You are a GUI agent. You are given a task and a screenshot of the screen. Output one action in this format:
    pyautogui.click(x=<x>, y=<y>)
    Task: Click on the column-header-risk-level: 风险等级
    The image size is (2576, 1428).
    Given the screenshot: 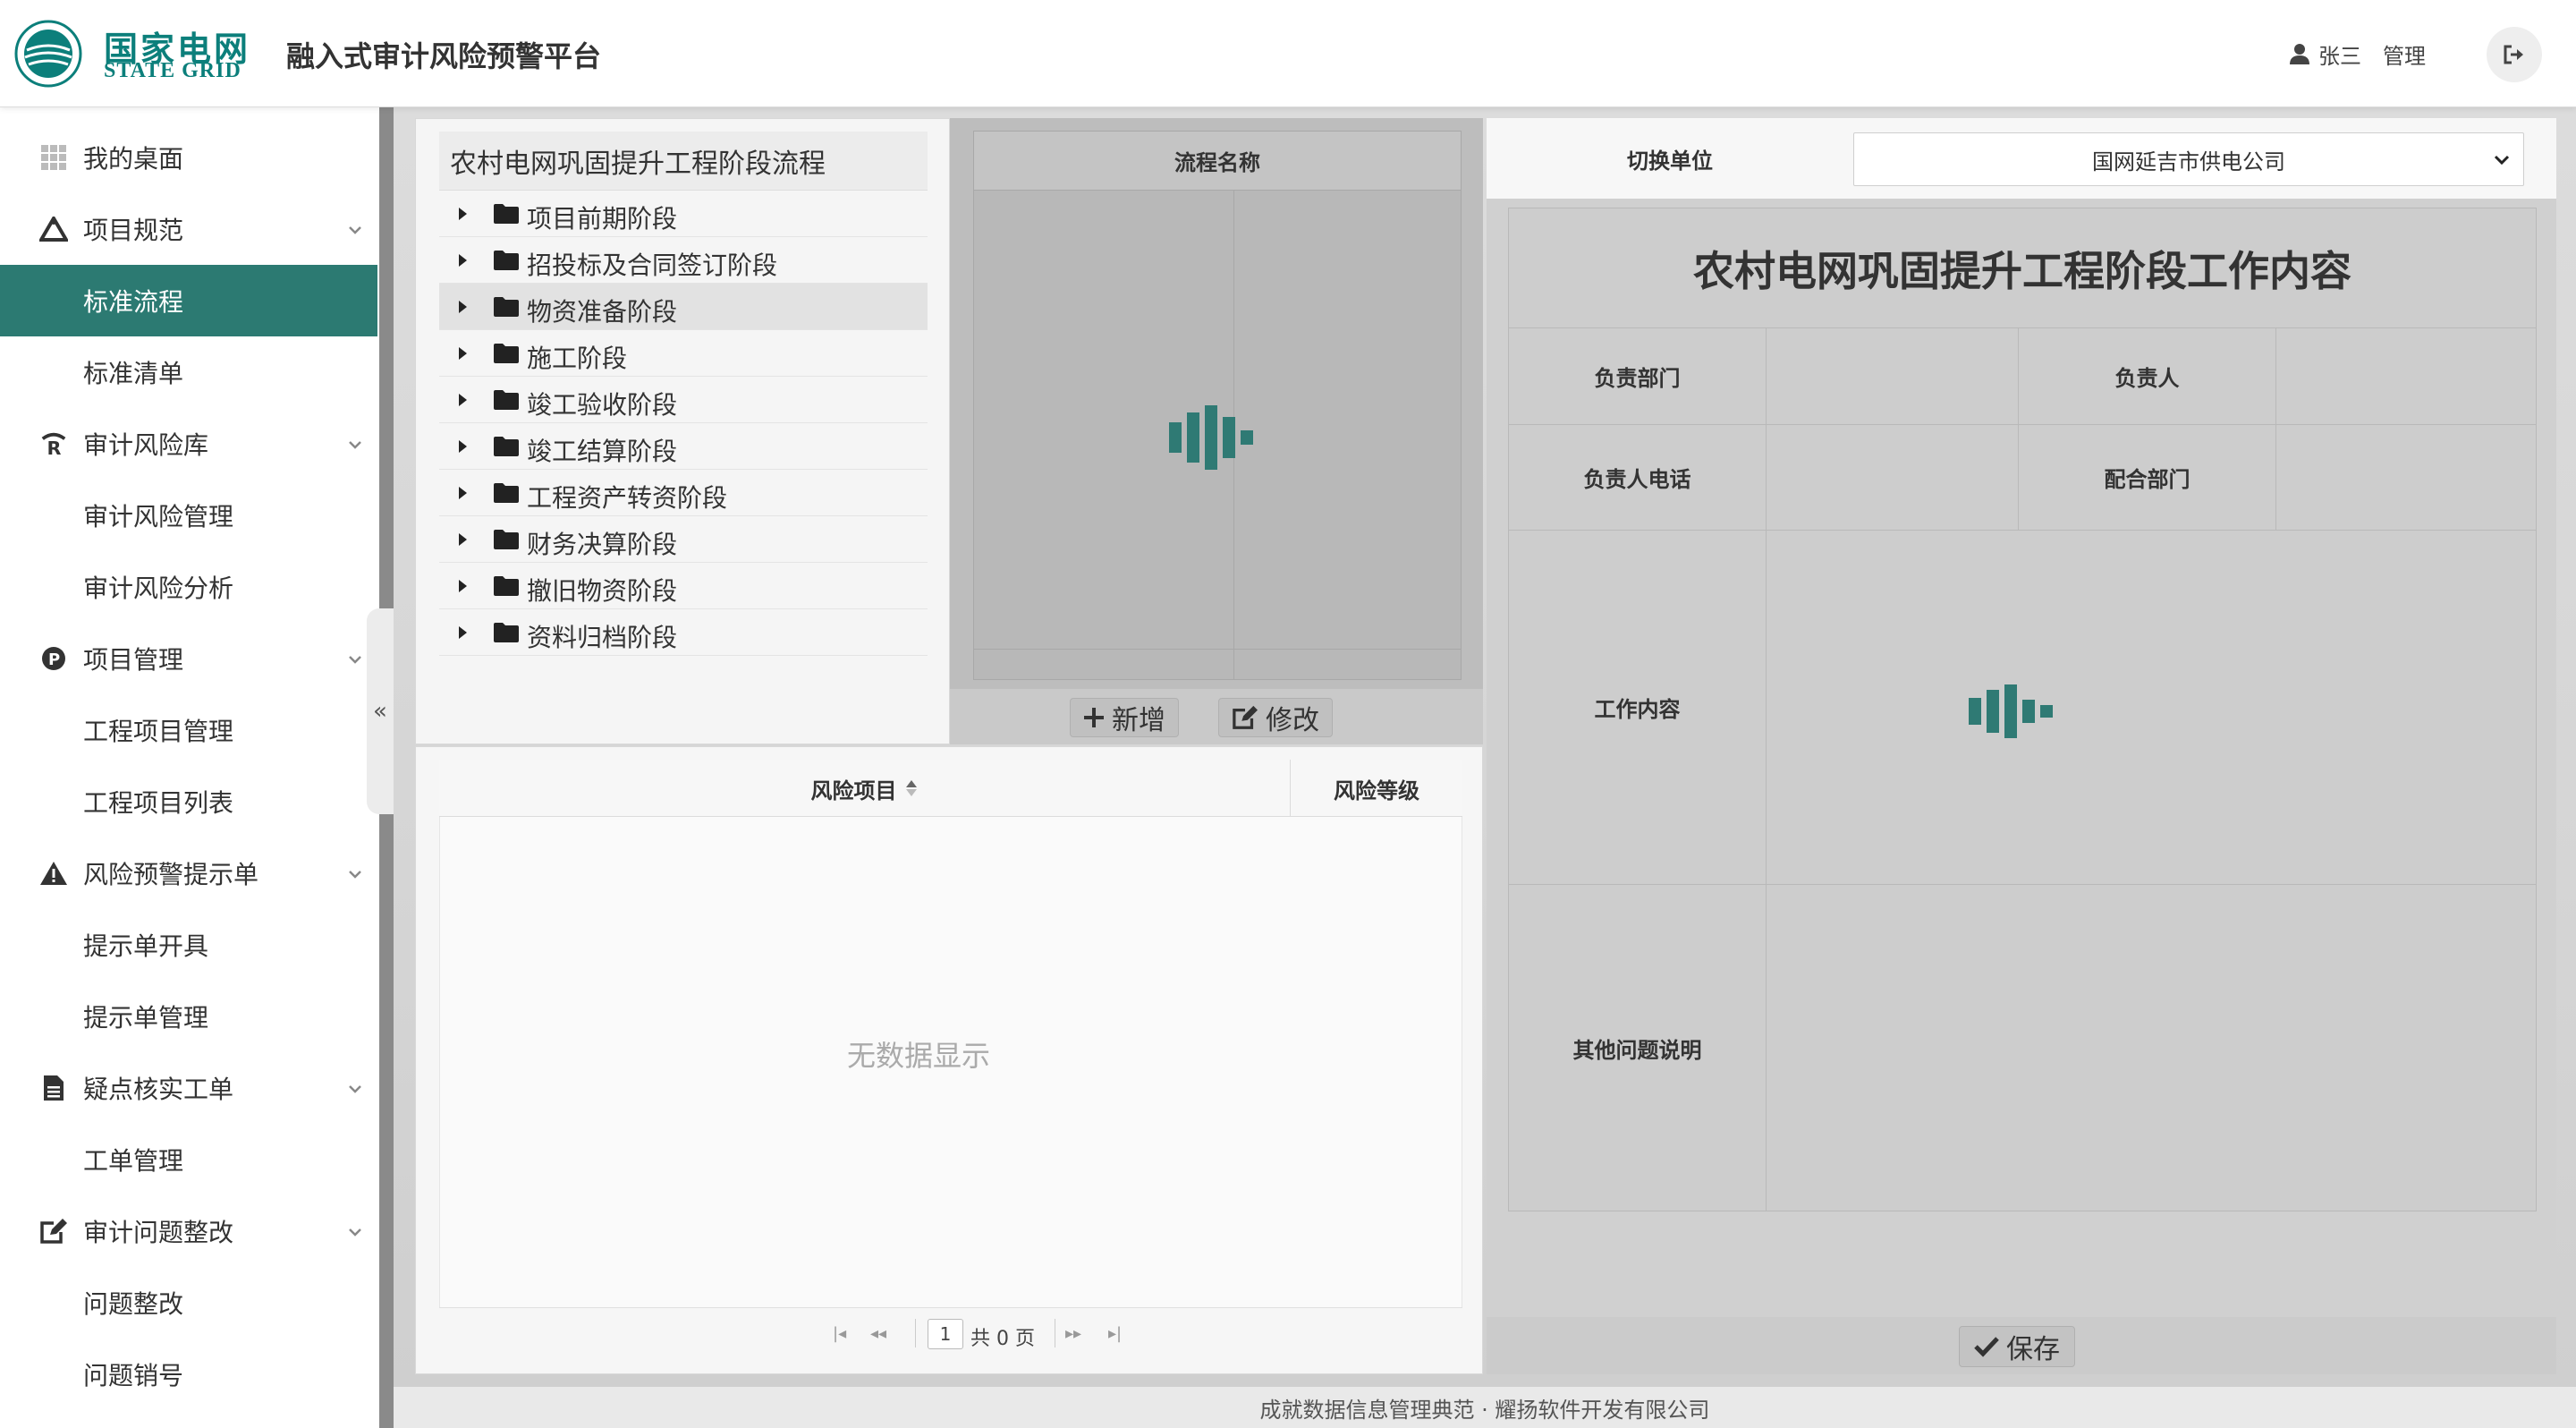 What is the action you would take?
    pyautogui.click(x=1376, y=788)
    